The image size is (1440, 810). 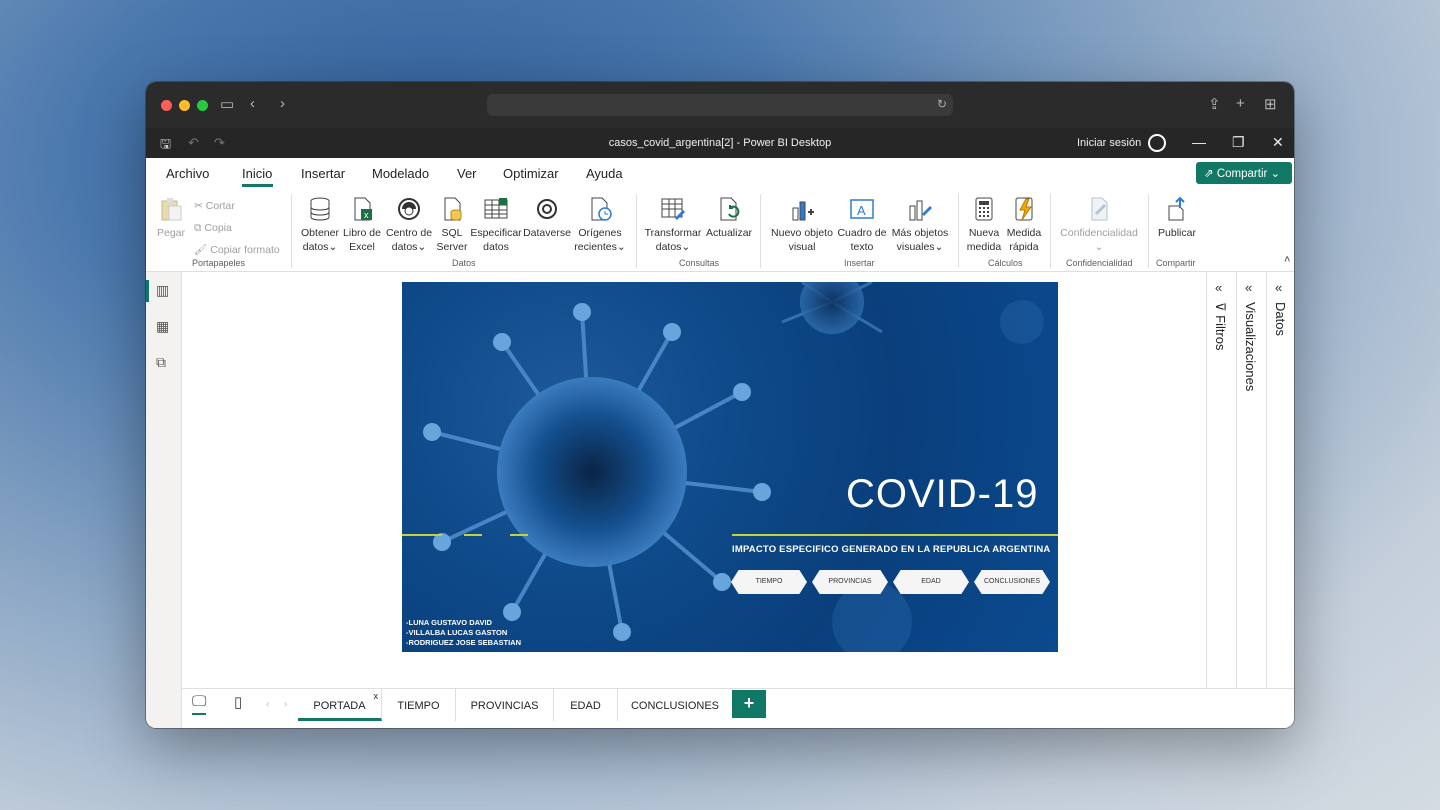 I want to click on sql-server-button: SQL Server, so click(x=452, y=225).